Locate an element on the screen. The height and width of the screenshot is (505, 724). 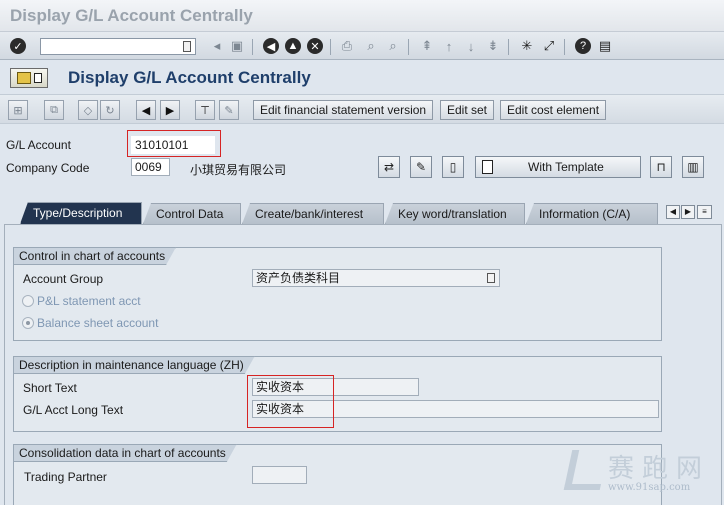
first-page-icon: ⇞ is located at coordinates (427, 46).